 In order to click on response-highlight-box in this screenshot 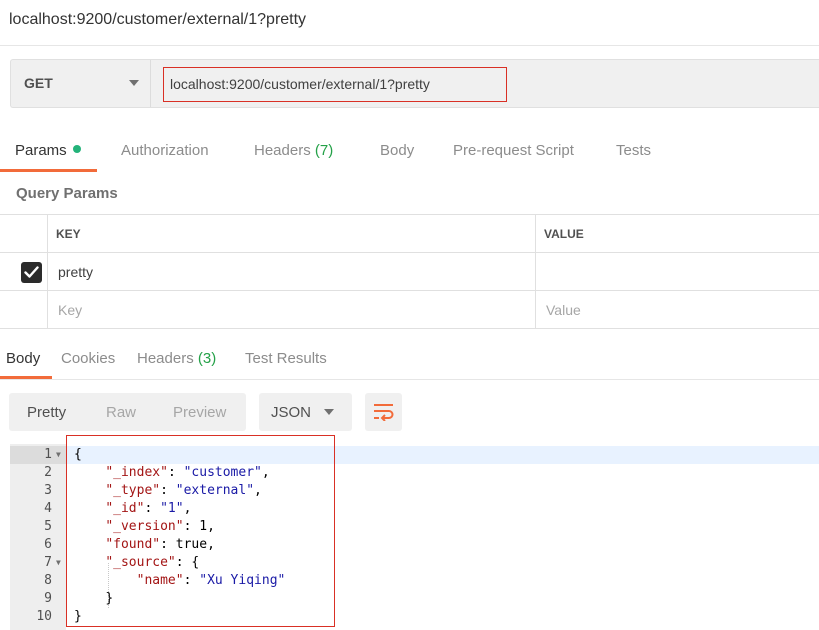, I will do `click(200, 531)`.